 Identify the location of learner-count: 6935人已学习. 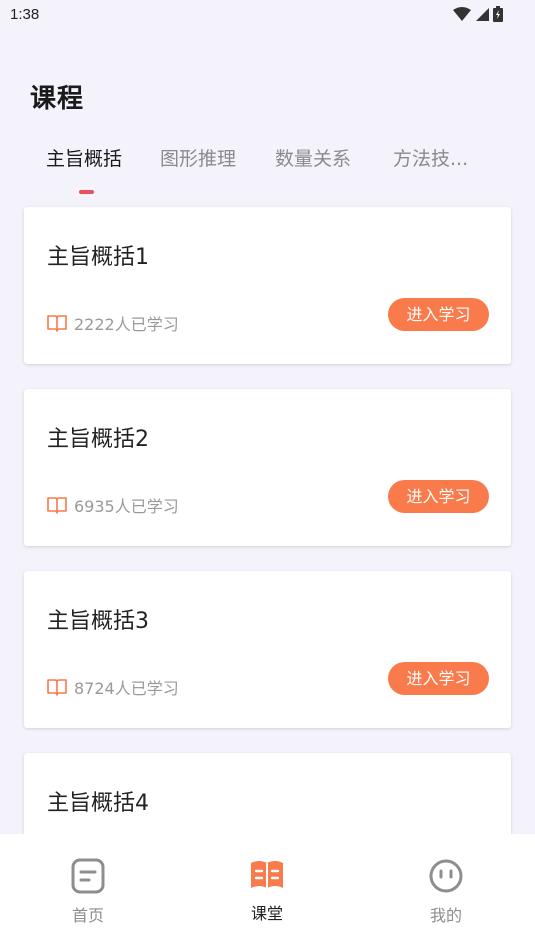
(112, 505).